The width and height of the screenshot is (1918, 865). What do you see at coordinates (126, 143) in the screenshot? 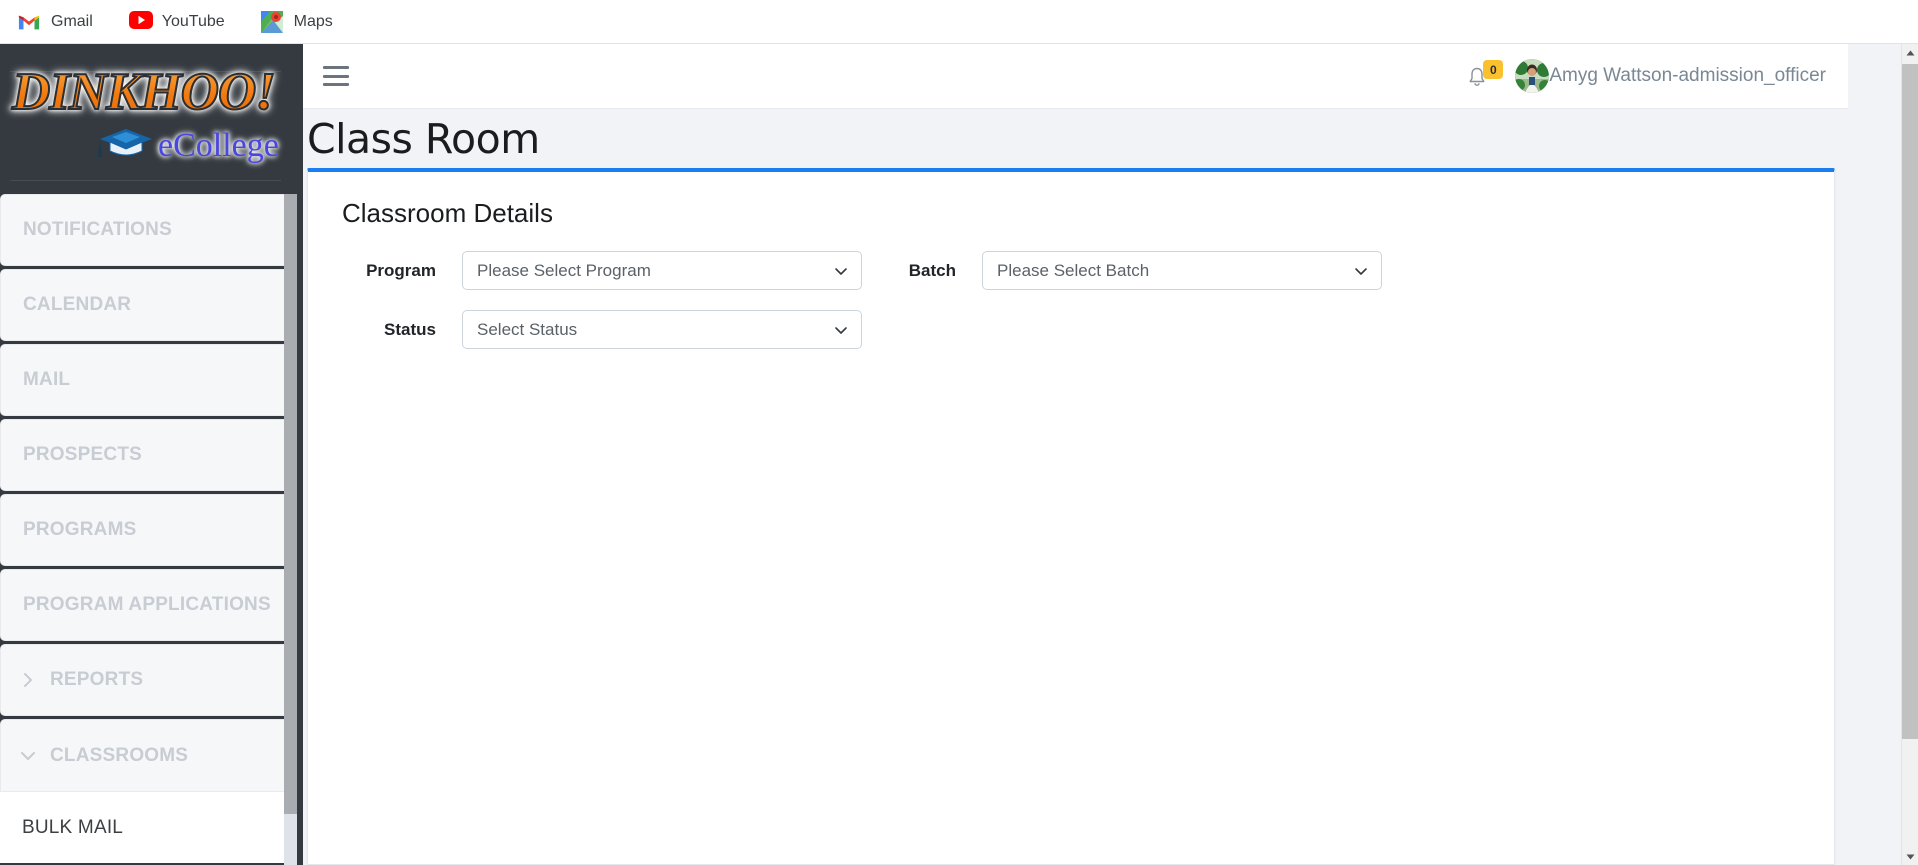
I see `graduation-cap-icon` at bounding box center [126, 143].